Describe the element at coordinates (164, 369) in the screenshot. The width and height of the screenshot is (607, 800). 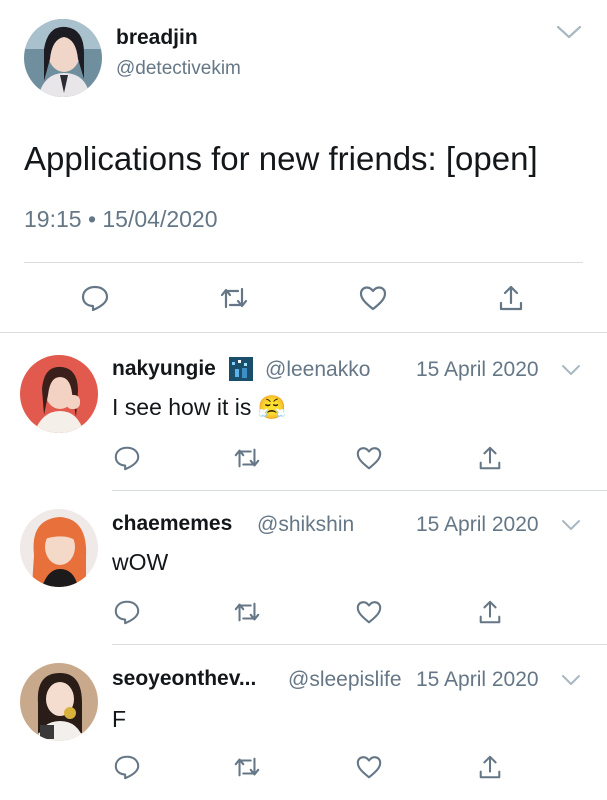
I see `reply-display-name: nakyungie` at that location.